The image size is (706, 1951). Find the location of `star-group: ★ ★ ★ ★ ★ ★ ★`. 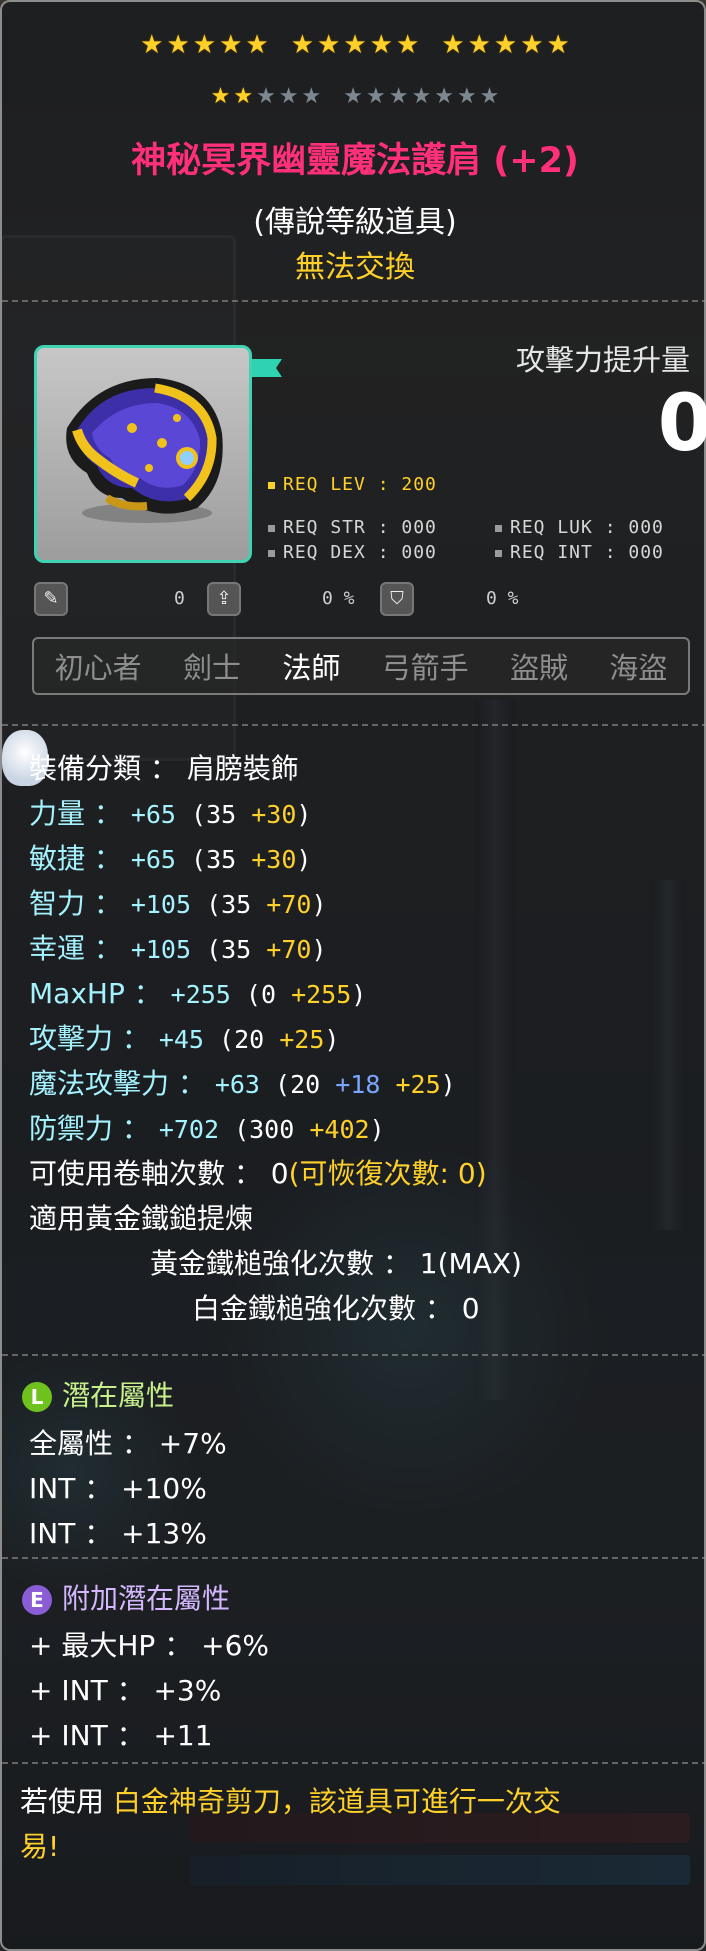

star-group: ★ ★ ★ ★ ★ ★ ★ is located at coordinates (421, 97).